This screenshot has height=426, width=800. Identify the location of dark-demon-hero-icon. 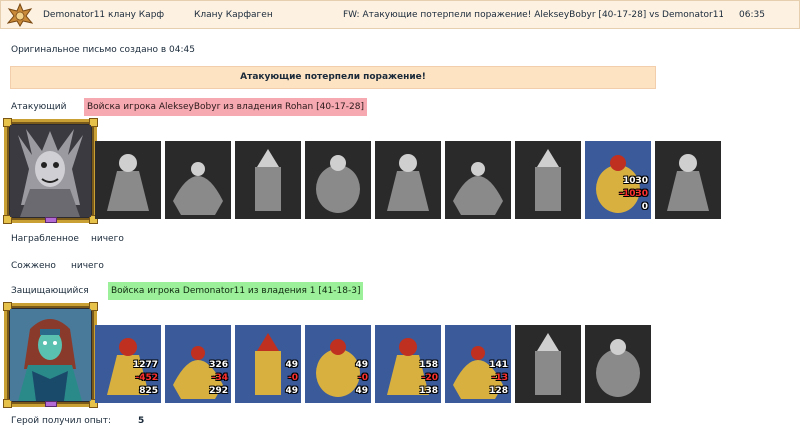
(50, 171).